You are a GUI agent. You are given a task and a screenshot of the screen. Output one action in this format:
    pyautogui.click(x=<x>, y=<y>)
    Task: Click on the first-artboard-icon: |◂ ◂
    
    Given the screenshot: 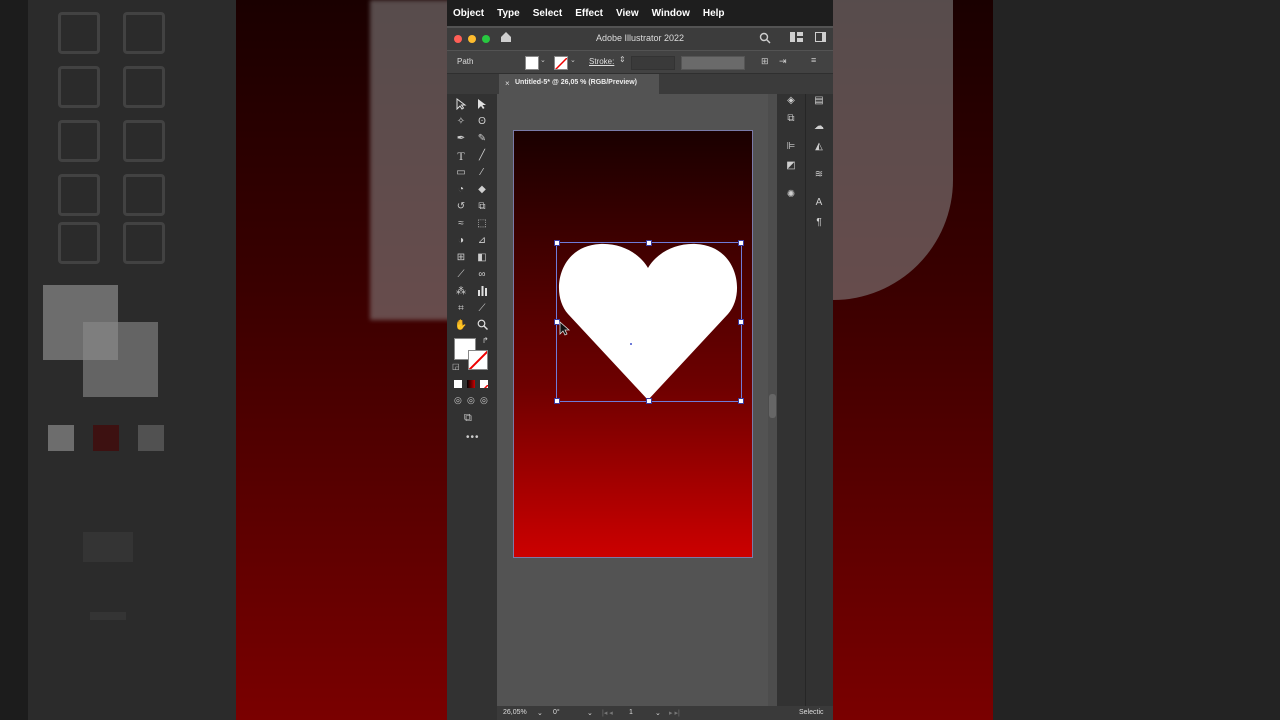 What is the action you would take?
    pyautogui.click(x=607, y=713)
    